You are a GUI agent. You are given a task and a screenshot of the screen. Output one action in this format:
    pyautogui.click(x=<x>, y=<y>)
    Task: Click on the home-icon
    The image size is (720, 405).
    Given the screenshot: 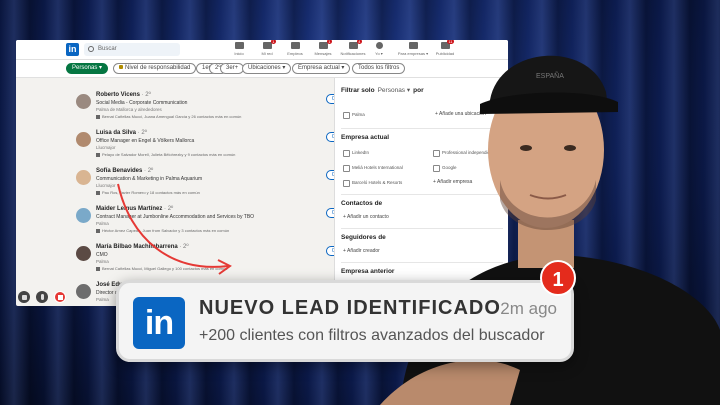 What is the action you would take?
    pyautogui.click(x=239, y=45)
    